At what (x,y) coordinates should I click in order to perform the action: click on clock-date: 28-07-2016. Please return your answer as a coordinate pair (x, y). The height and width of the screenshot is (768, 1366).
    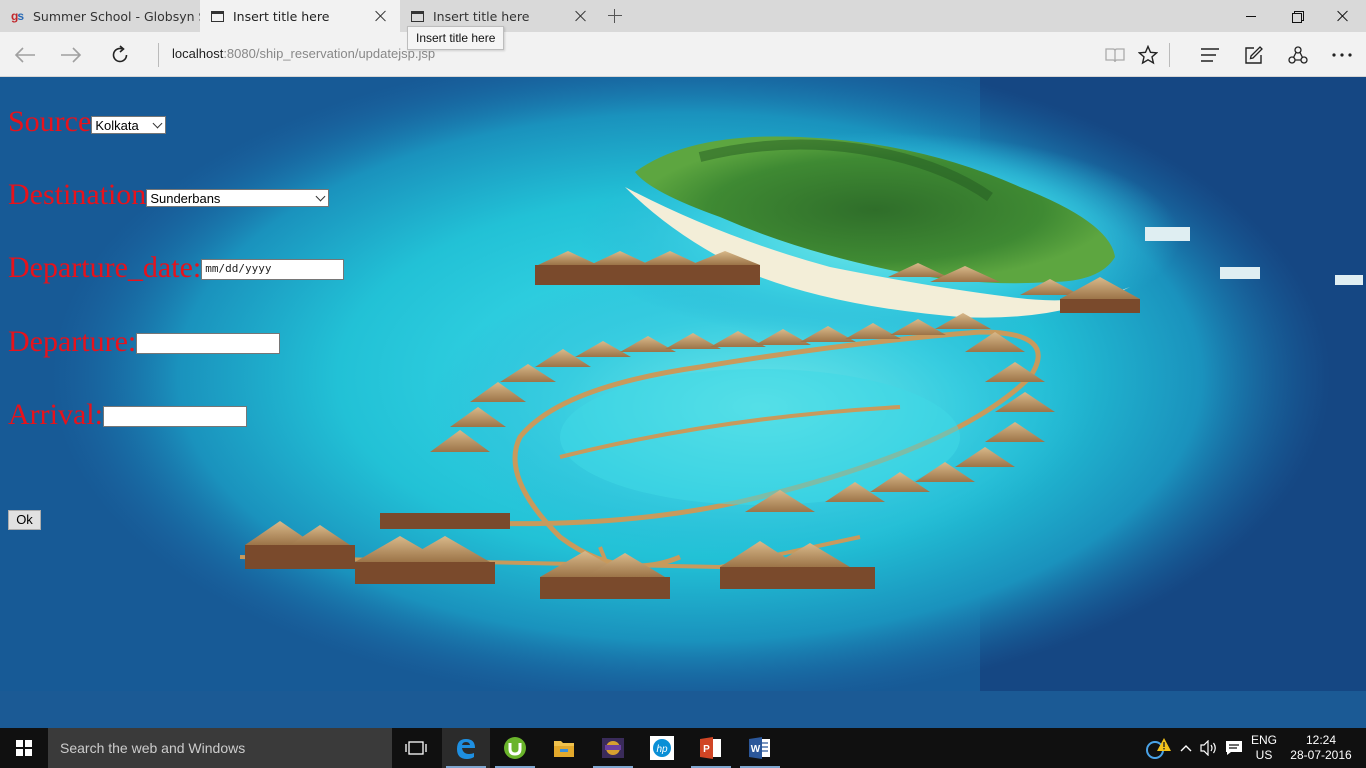
    Looking at the image, I should click on (1321, 755).